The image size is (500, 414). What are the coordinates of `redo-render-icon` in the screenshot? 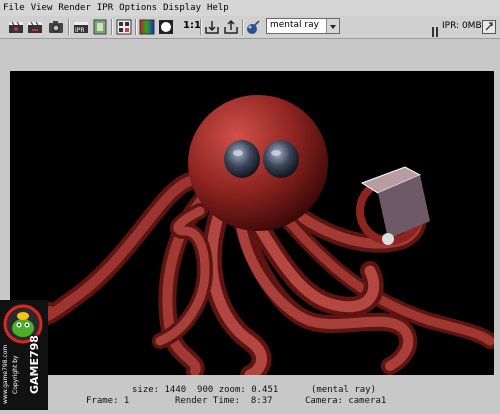 It's located at (35, 27).